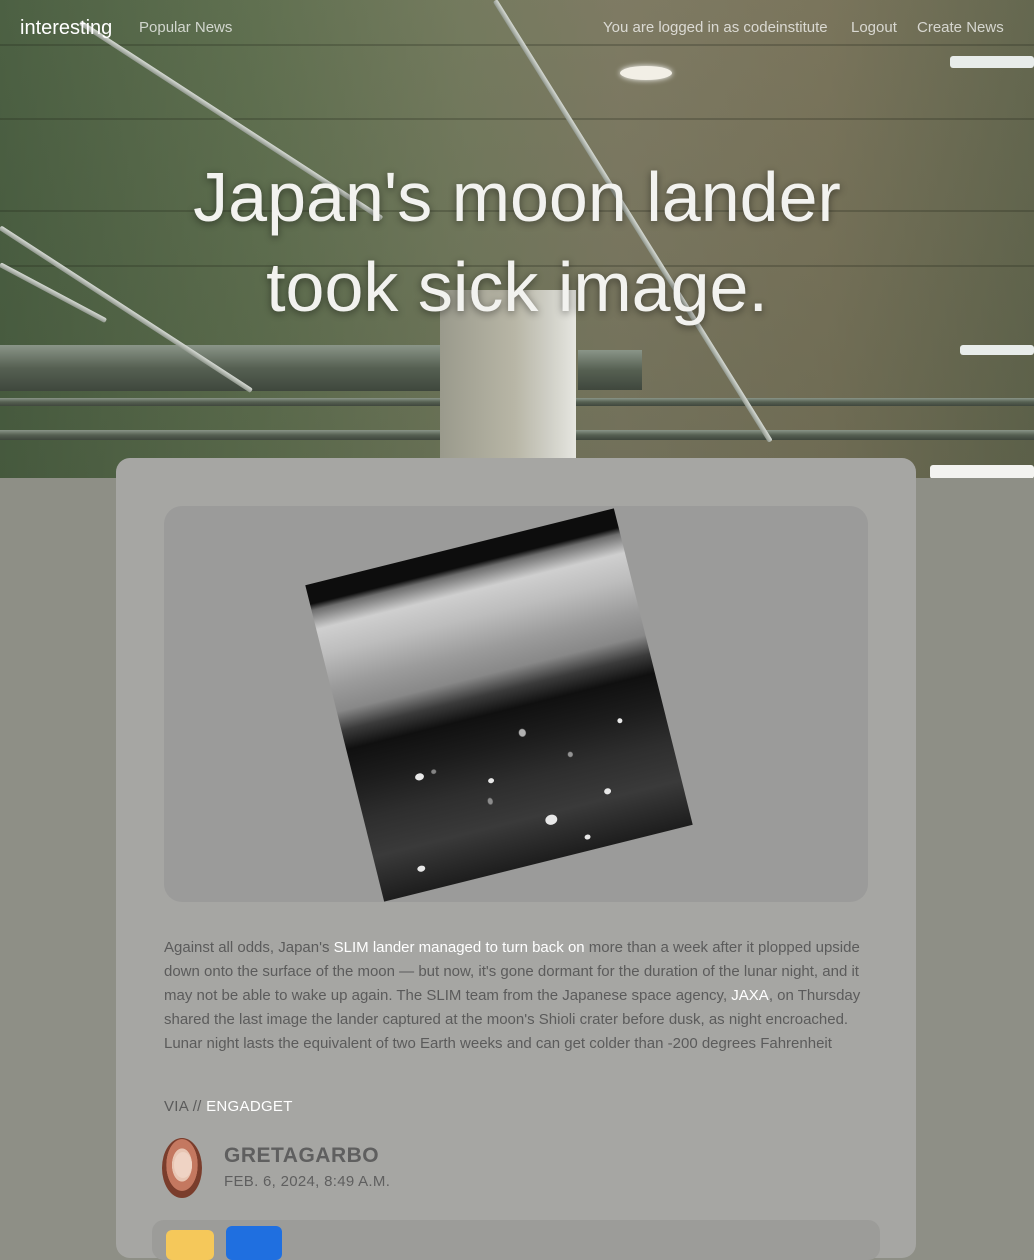 The height and width of the screenshot is (1260, 1034). Describe the element at coordinates (307, 1181) in the screenshot. I see `post-date: FEB. 6, 2024, 8:49 A.M.` at that location.